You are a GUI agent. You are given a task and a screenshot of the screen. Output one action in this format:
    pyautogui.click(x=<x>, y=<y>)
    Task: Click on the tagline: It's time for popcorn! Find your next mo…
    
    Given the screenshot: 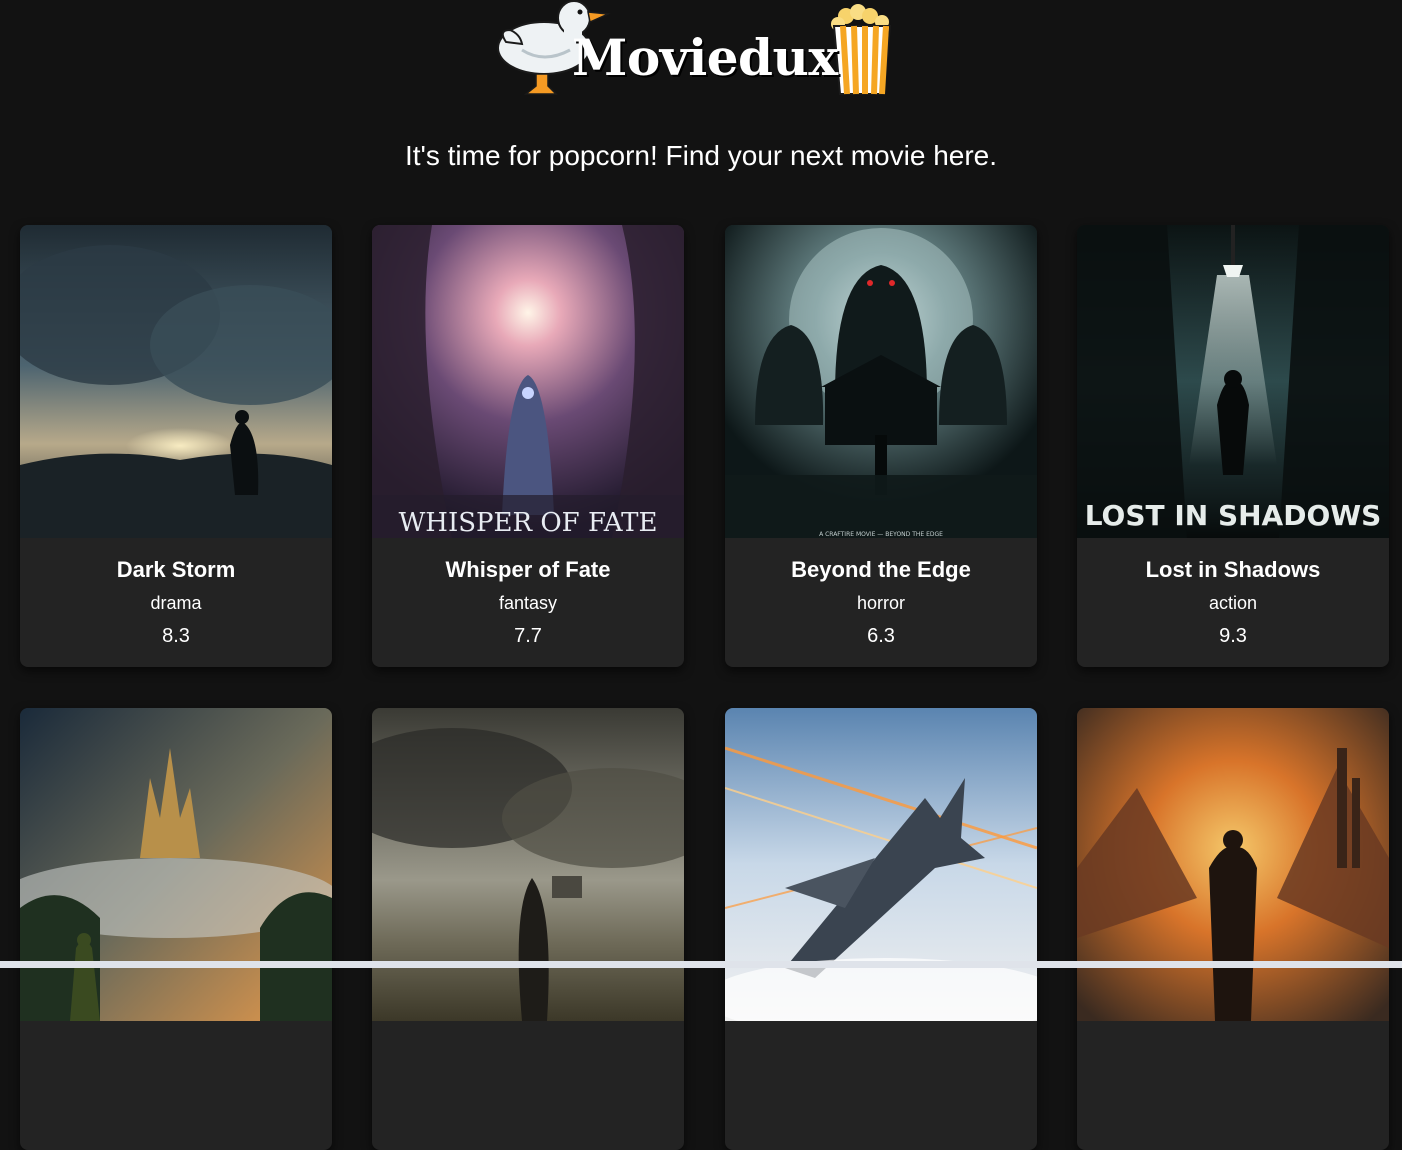 What is the action you would take?
    pyautogui.click(x=701, y=155)
    